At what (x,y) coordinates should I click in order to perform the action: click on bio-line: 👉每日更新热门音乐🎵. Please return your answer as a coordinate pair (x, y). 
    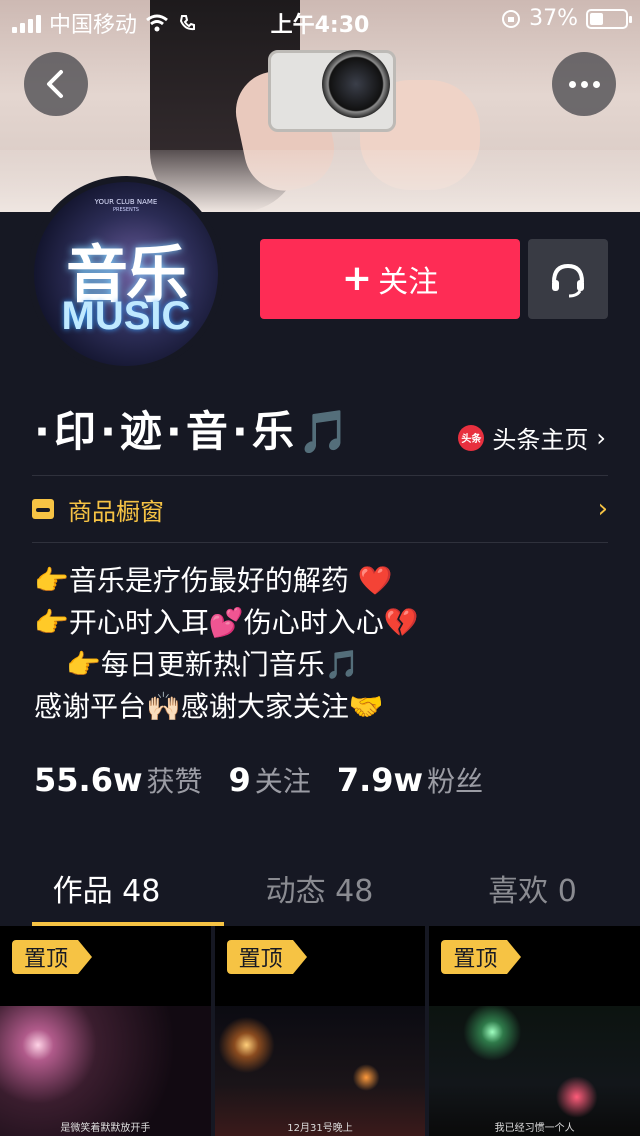
    Looking at the image, I should click on (213, 664).